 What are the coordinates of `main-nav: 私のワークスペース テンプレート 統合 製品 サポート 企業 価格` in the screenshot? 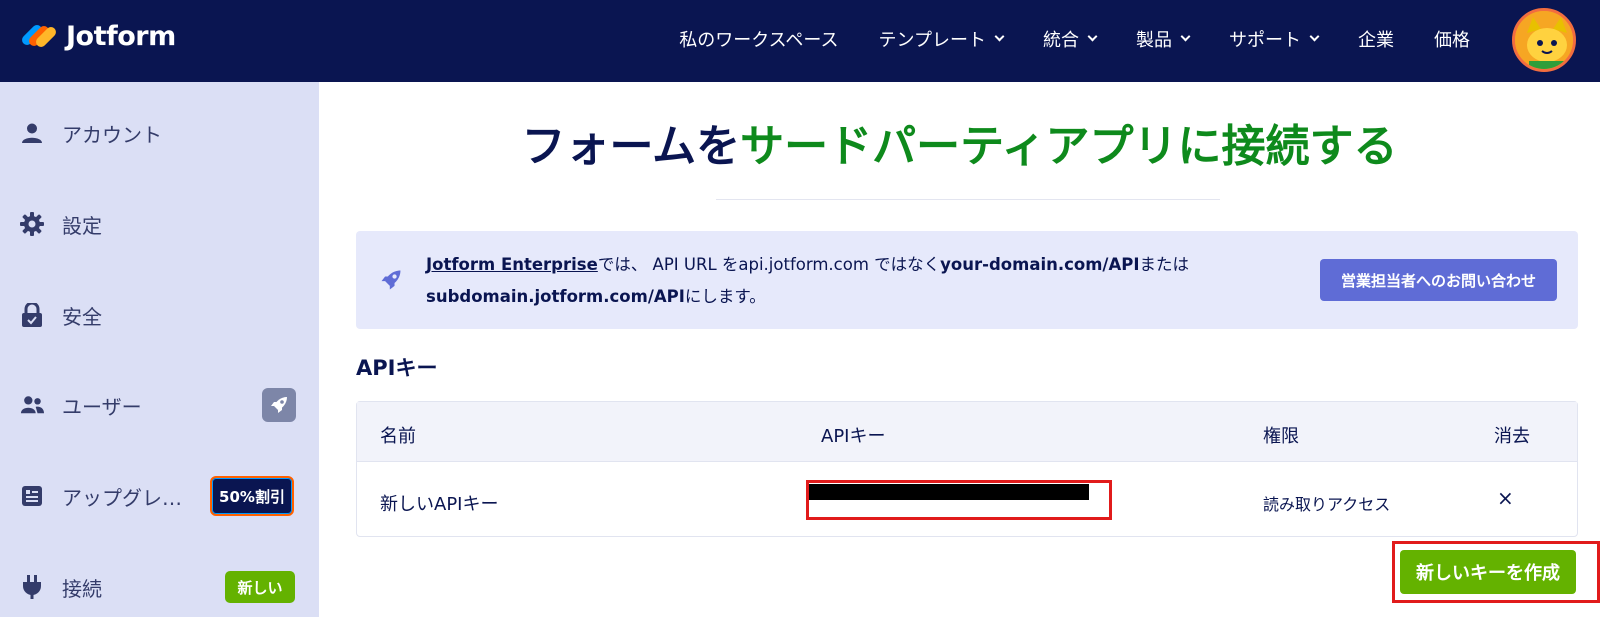 It's located at (1054, 39).